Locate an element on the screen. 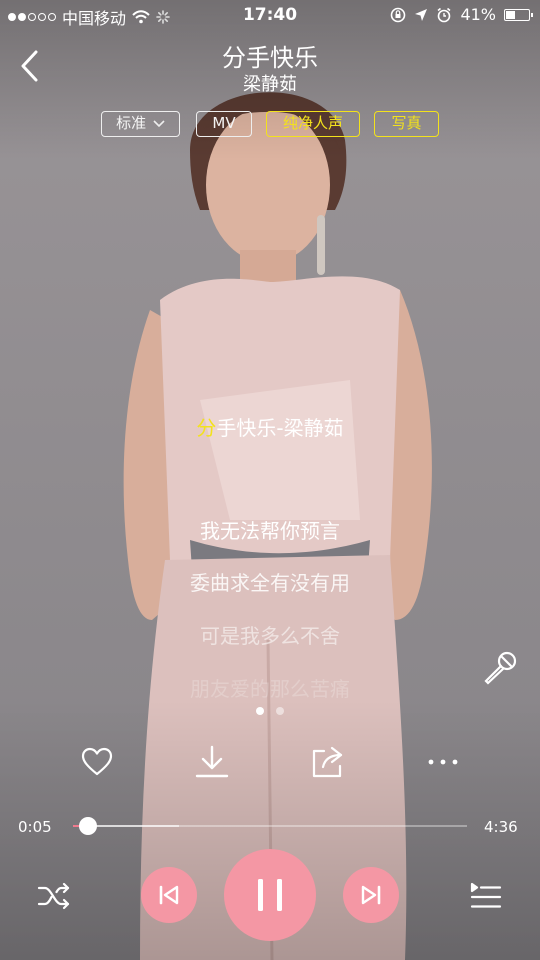 The width and height of the screenshot is (540, 960). photo-button: 写真 is located at coordinates (406, 124).